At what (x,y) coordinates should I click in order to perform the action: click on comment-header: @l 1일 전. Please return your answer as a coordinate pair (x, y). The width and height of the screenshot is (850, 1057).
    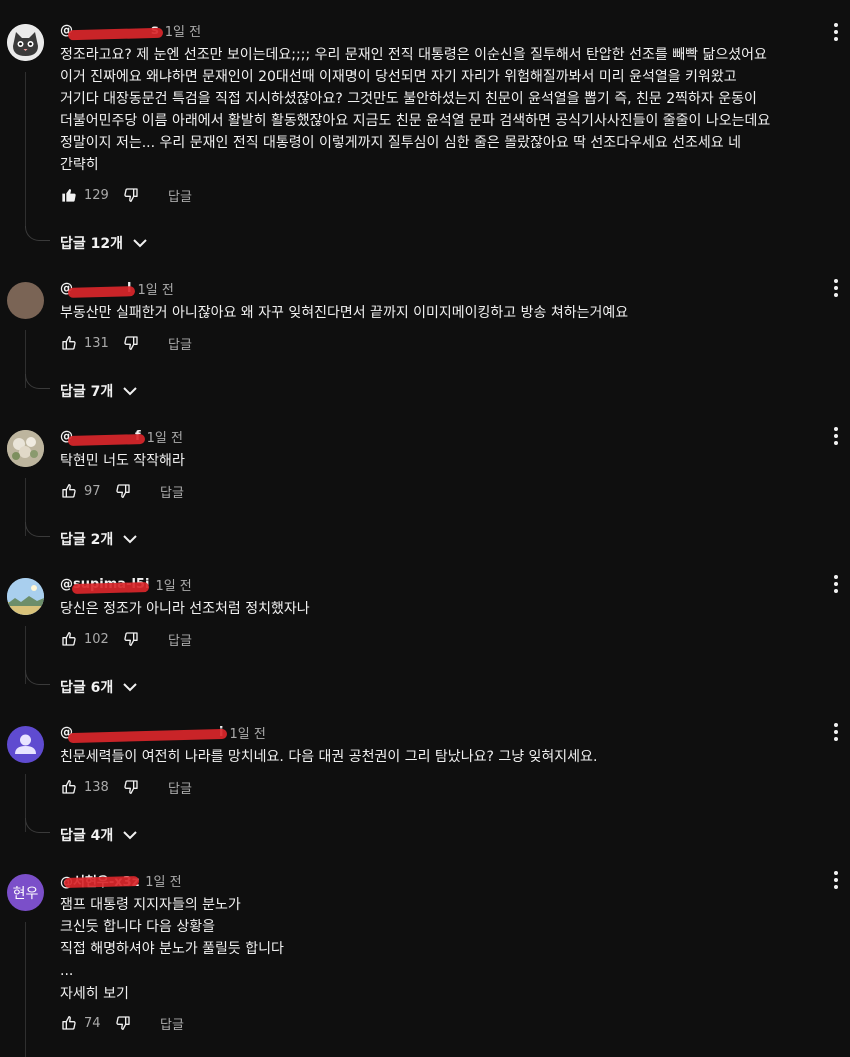
    Looking at the image, I should click on (117, 288).